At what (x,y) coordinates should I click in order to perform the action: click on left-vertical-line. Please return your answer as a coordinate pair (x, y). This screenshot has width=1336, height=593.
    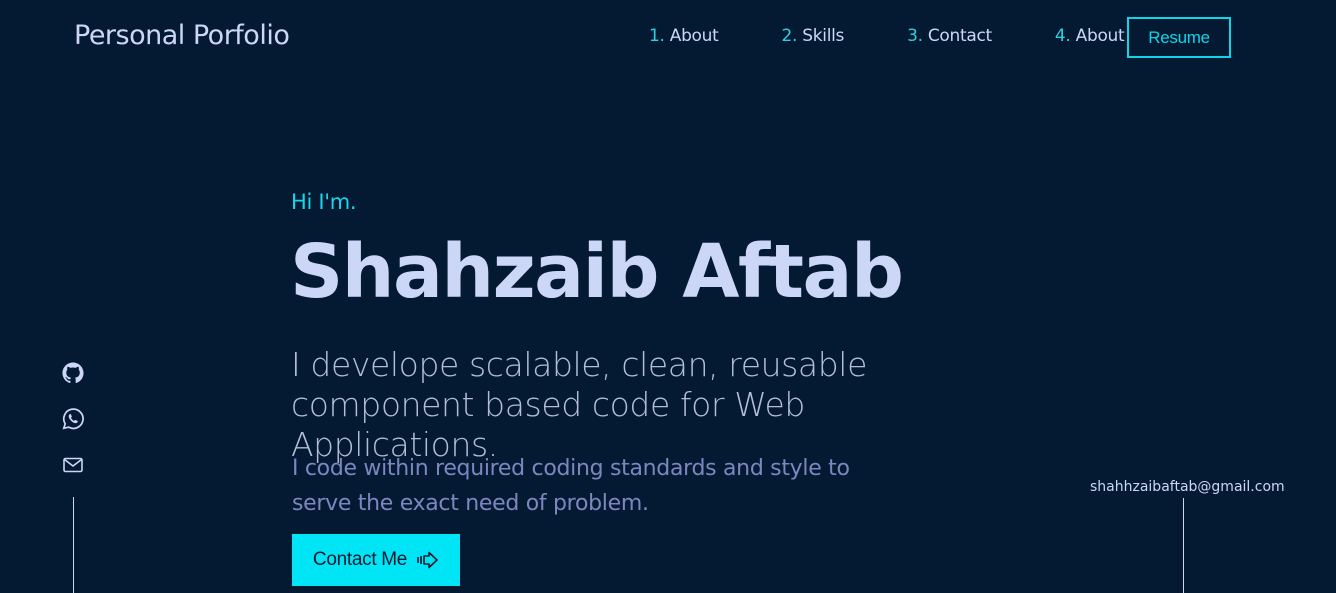
    Looking at the image, I should click on (73, 545).